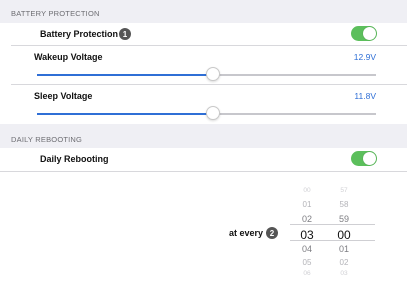 This screenshot has height=292, width=407. Describe the element at coordinates (55, 13) in the screenshot. I see `section-header-battery-label: BATTERY PROTECTION` at that location.